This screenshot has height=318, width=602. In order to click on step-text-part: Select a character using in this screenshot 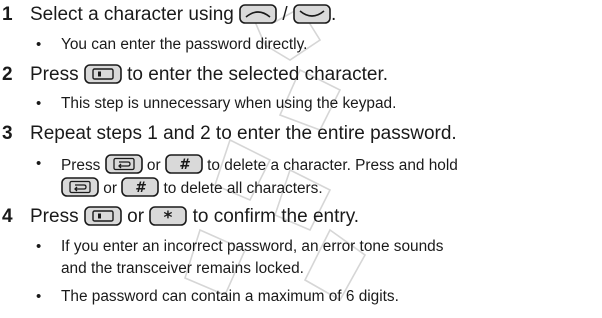, I will do `click(135, 14)`.